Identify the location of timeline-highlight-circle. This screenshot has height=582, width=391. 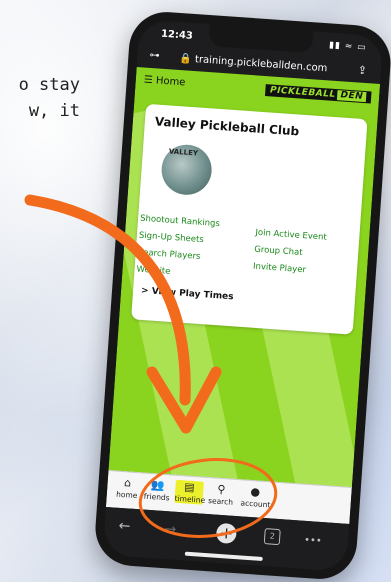
(208, 498).